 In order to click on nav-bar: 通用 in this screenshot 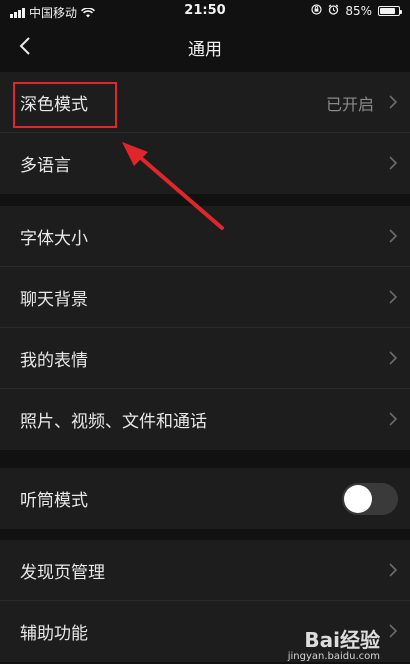, I will do `click(205, 47)`.